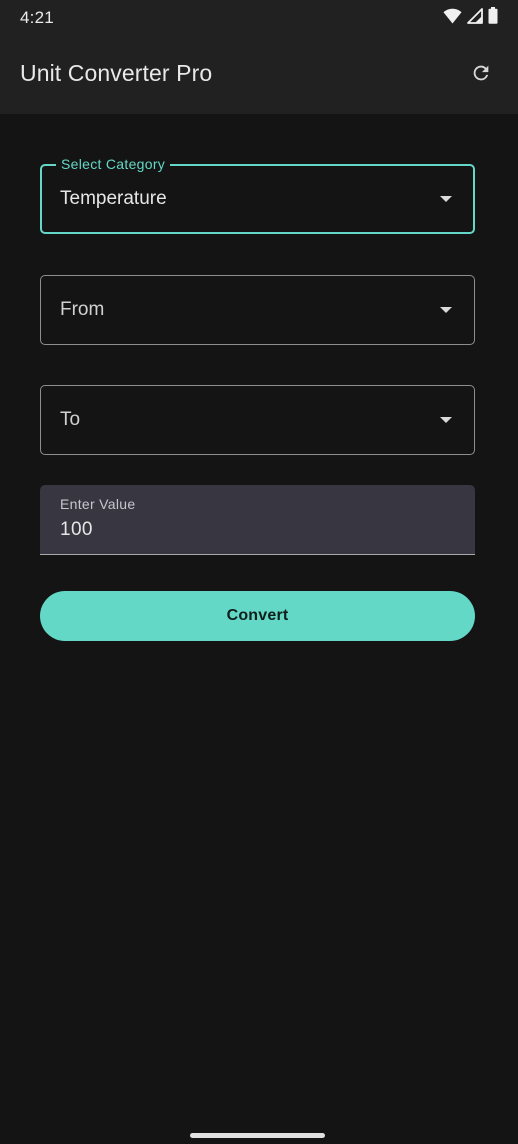 This screenshot has height=1144, width=518. Describe the element at coordinates (257, 520) in the screenshot. I see `value-input-field: Enter Value 100` at that location.